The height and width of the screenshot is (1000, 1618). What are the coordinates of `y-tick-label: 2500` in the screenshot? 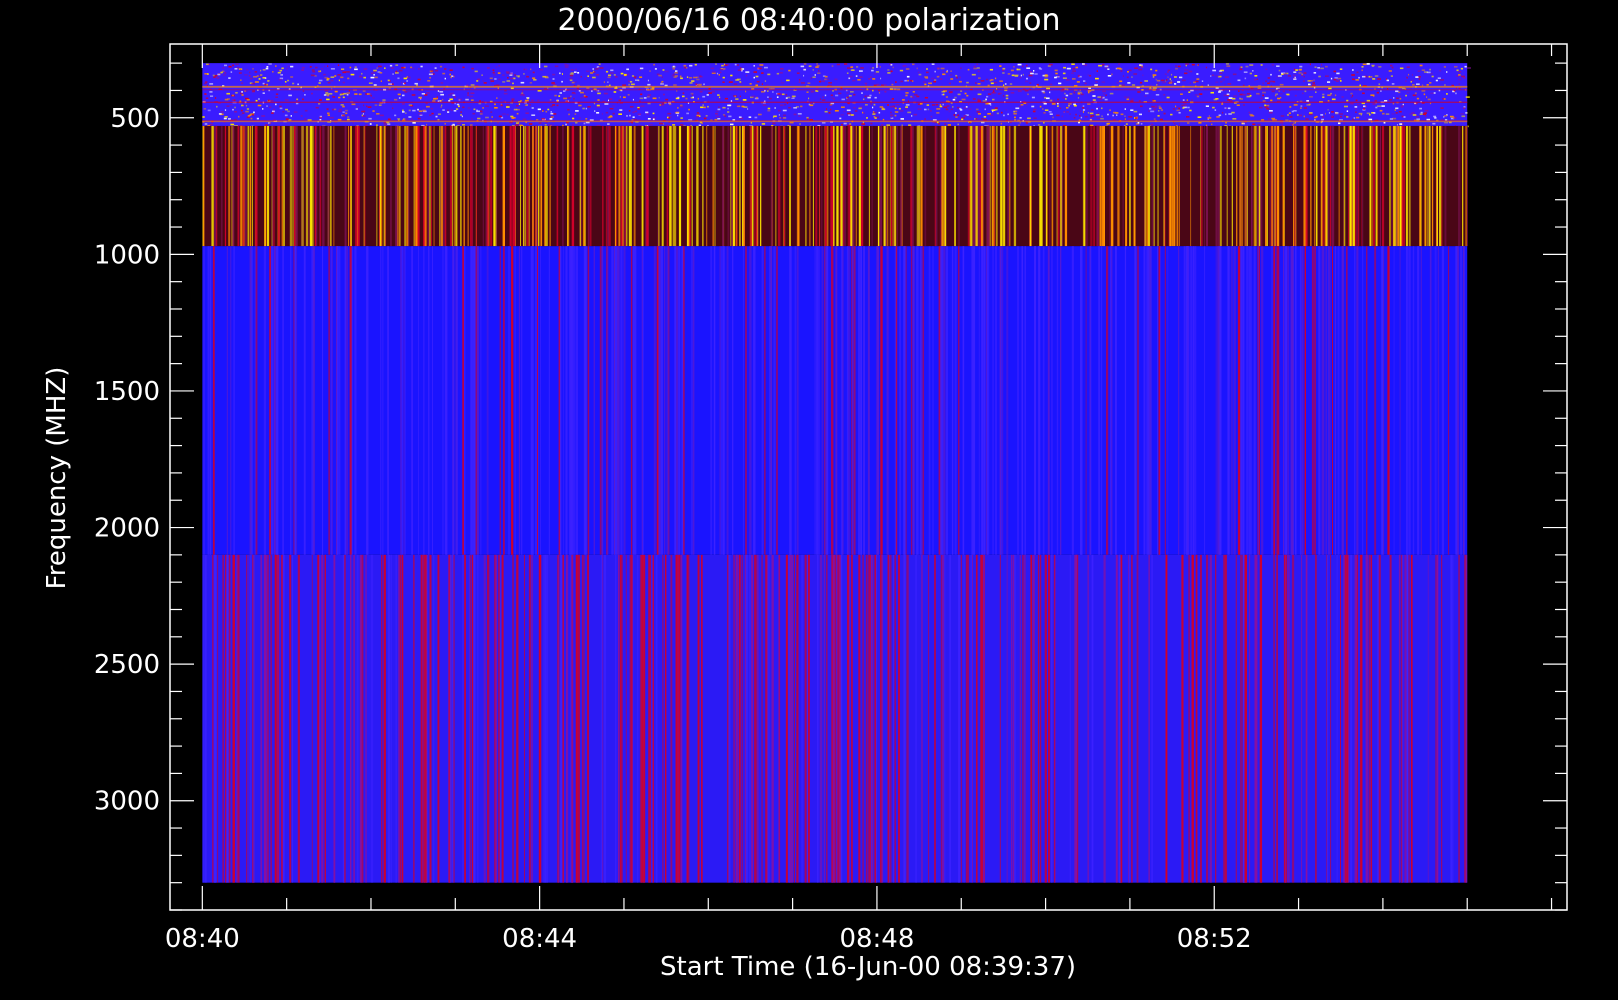 It's located at (127, 665).